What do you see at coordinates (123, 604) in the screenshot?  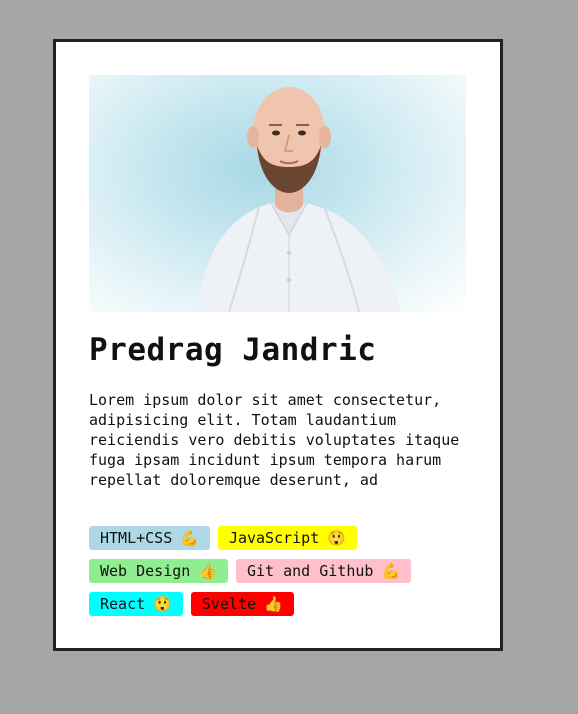 I see `tag-label: React` at bounding box center [123, 604].